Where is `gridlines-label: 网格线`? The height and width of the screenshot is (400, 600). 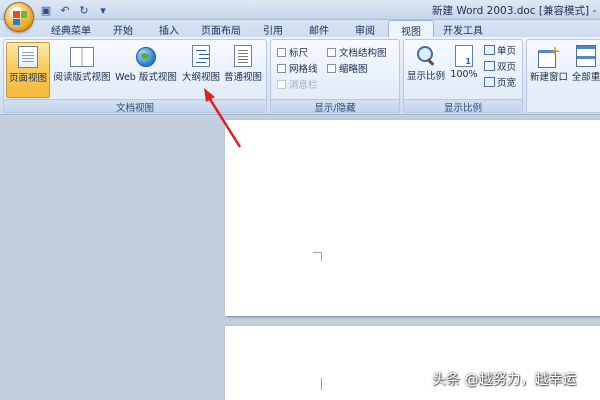
gridlines-label: 网格线 is located at coordinates (303, 69).